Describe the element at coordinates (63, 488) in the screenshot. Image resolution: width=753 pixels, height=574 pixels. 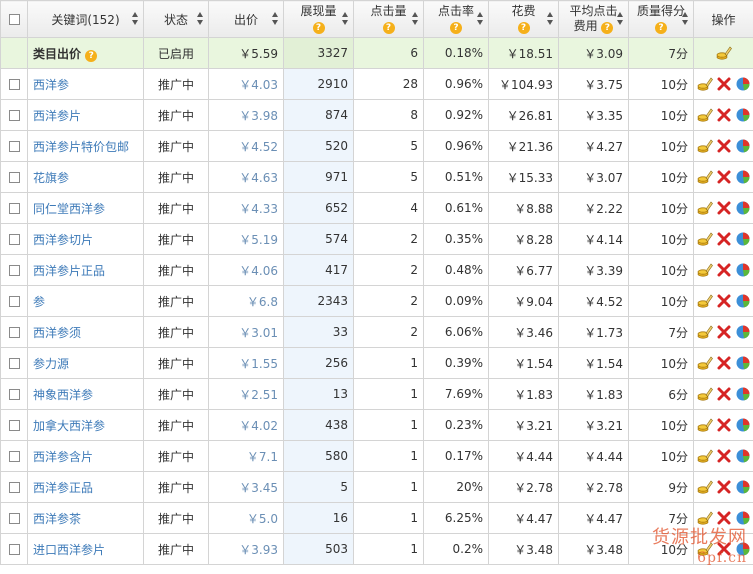
I see `keyword-link: 西洋参正品` at that location.